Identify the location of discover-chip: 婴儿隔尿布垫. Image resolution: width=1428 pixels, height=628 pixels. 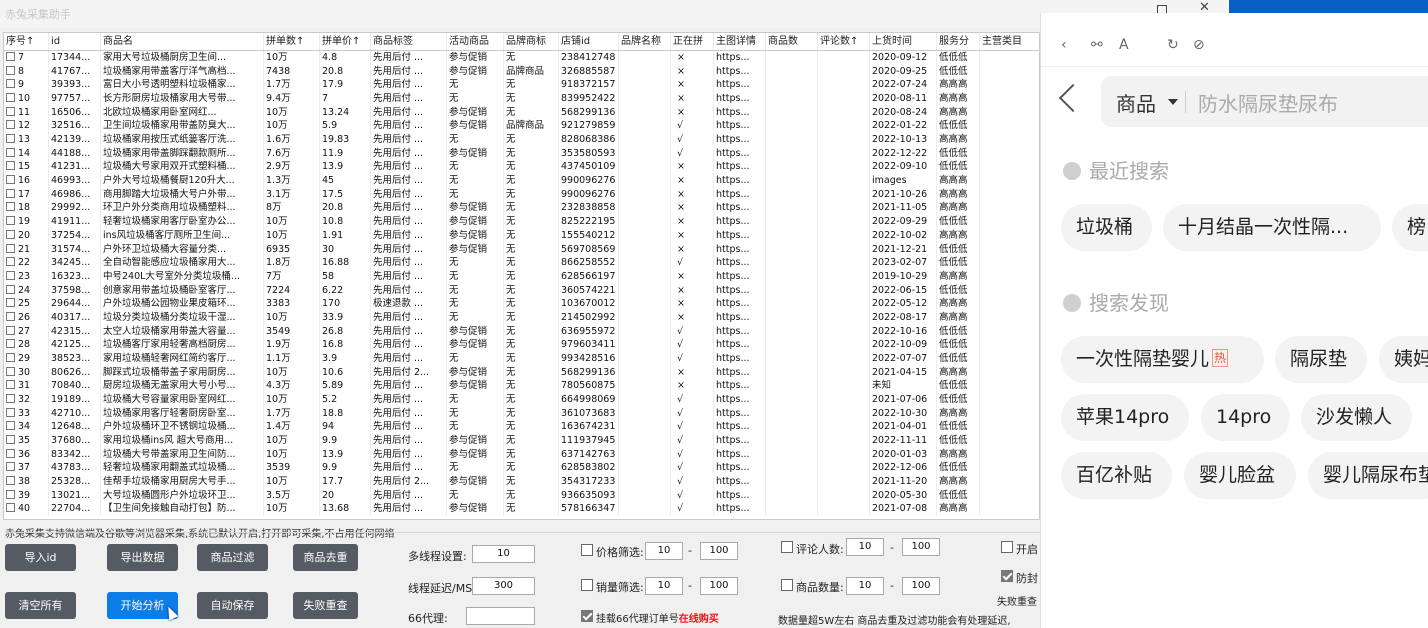
(1368, 475).